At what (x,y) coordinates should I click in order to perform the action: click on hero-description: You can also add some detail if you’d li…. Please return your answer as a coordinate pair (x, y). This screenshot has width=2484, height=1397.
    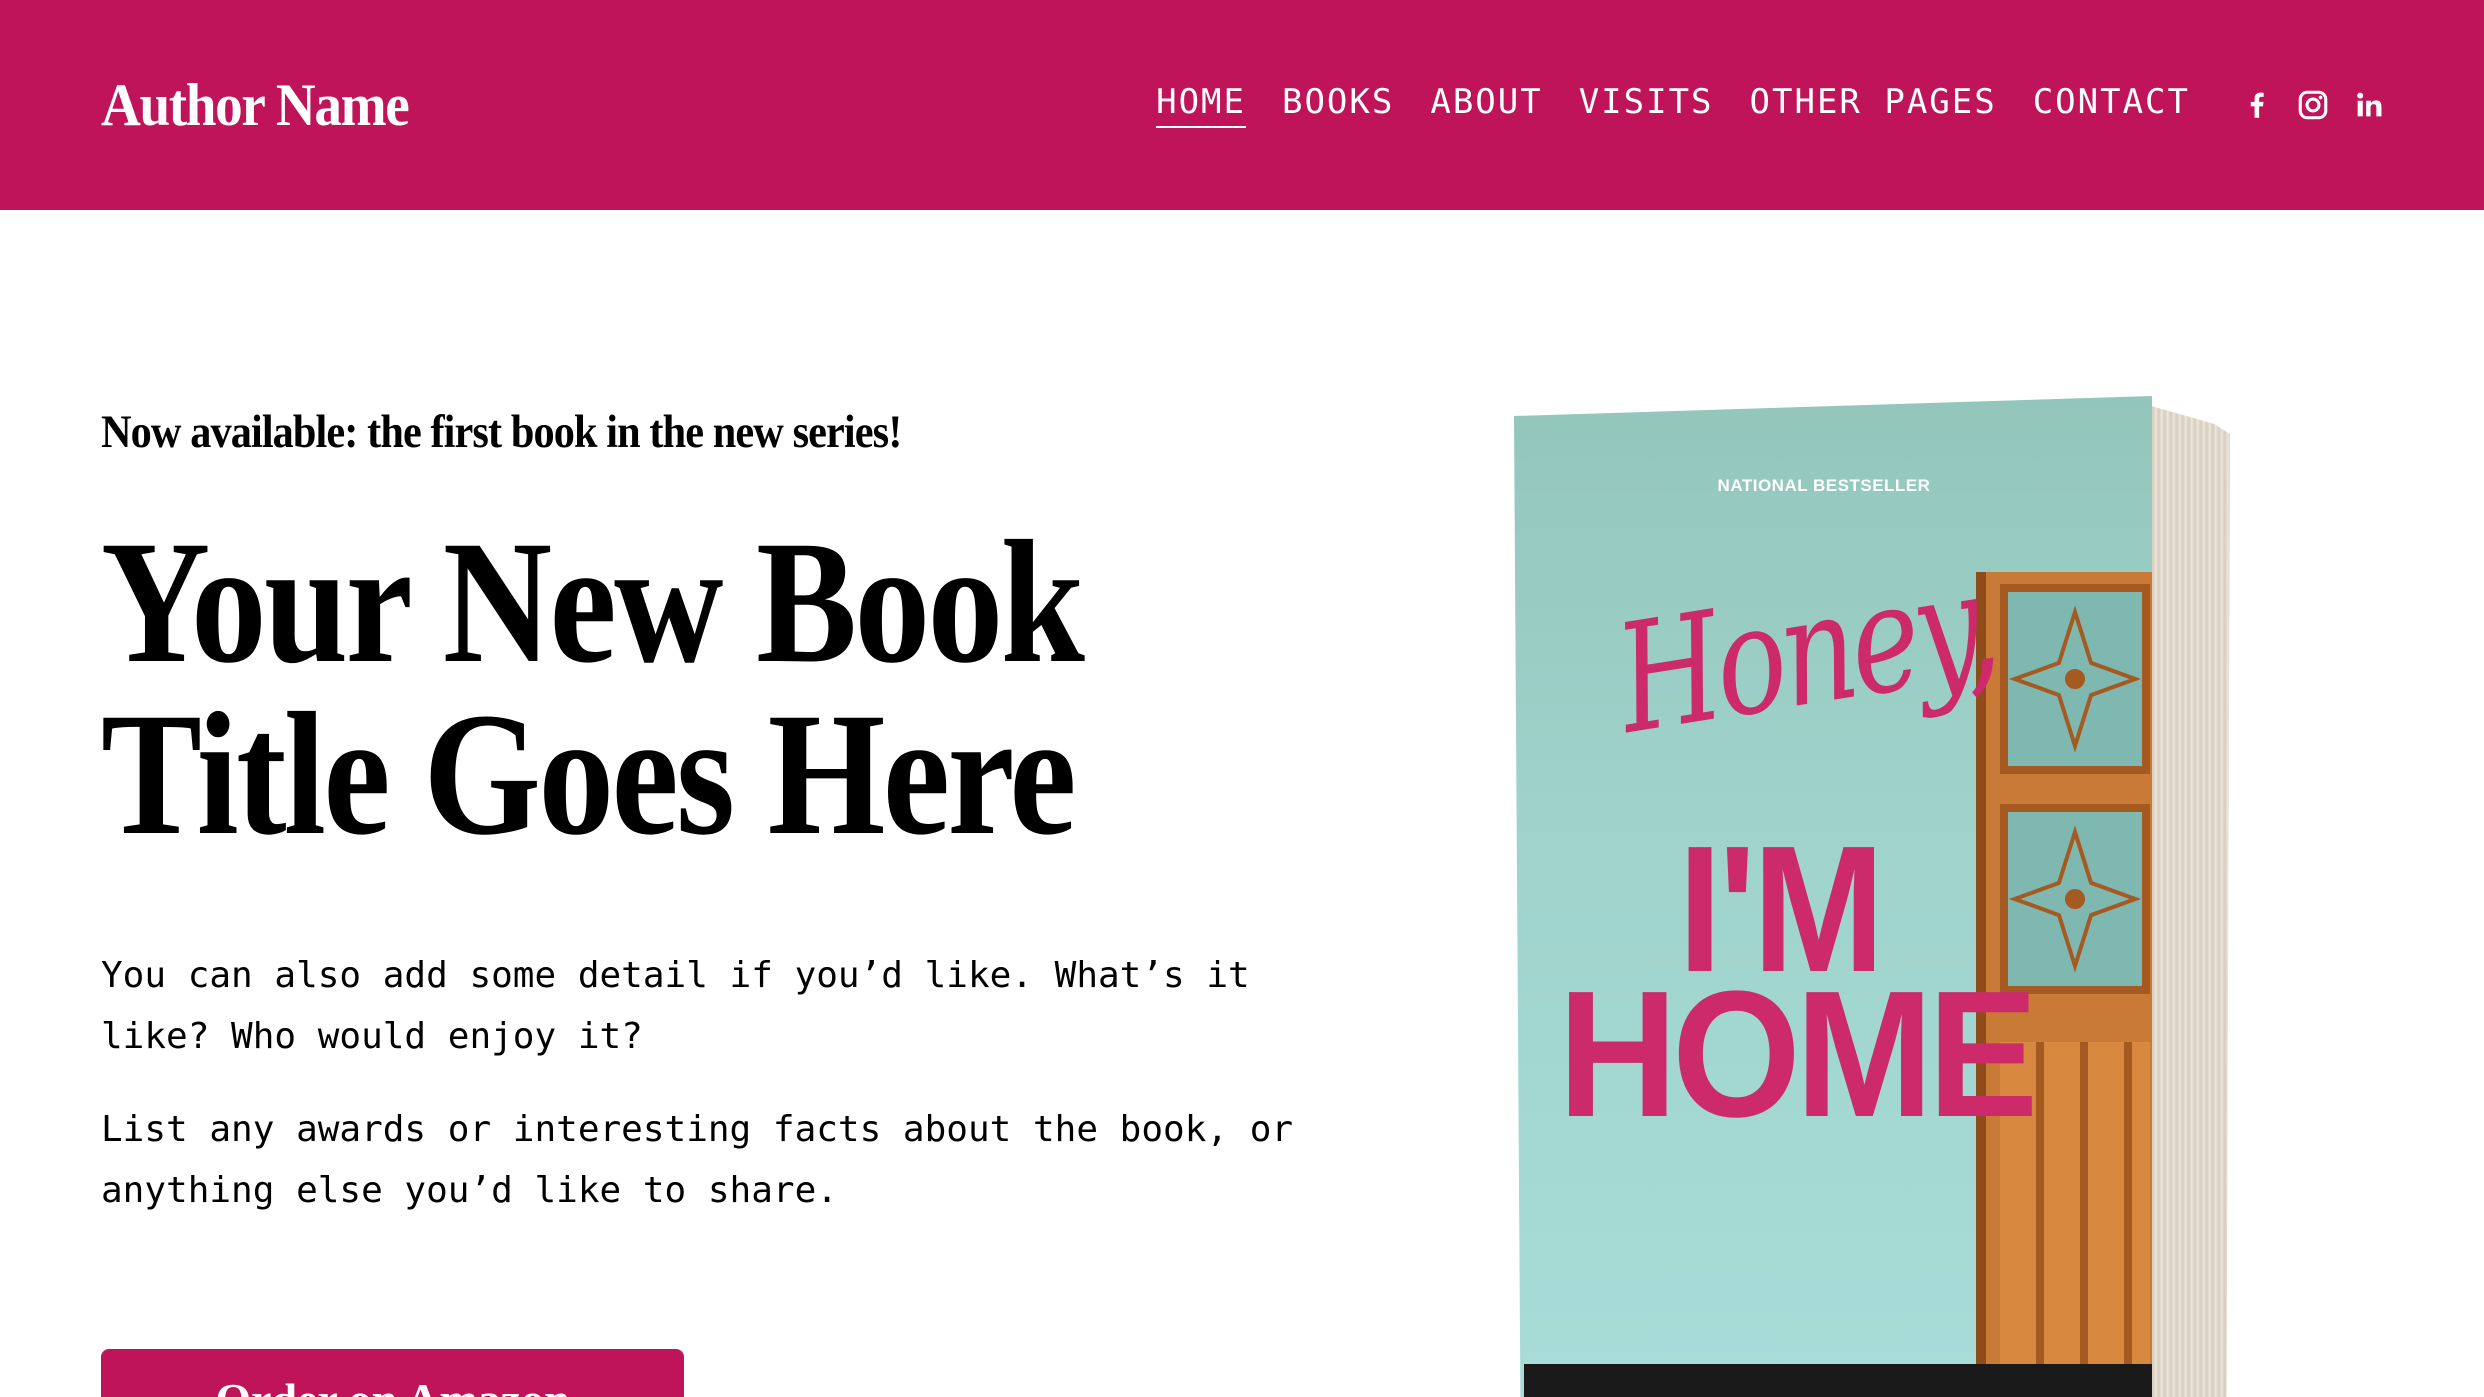
    Looking at the image, I should click on (701, 1083).